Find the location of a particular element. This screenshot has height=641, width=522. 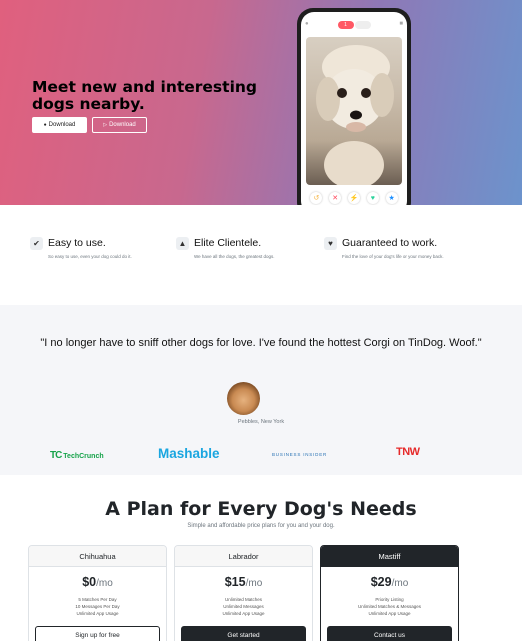

download-apple-label: Download is located at coordinates (62, 125).